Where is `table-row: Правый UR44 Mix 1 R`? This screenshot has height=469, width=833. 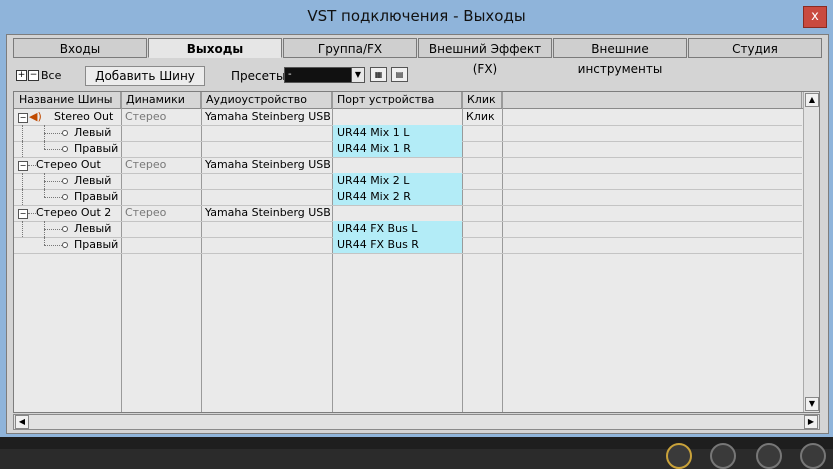 table-row: Правый UR44 Mix 1 R is located at coordinates (408, 149).